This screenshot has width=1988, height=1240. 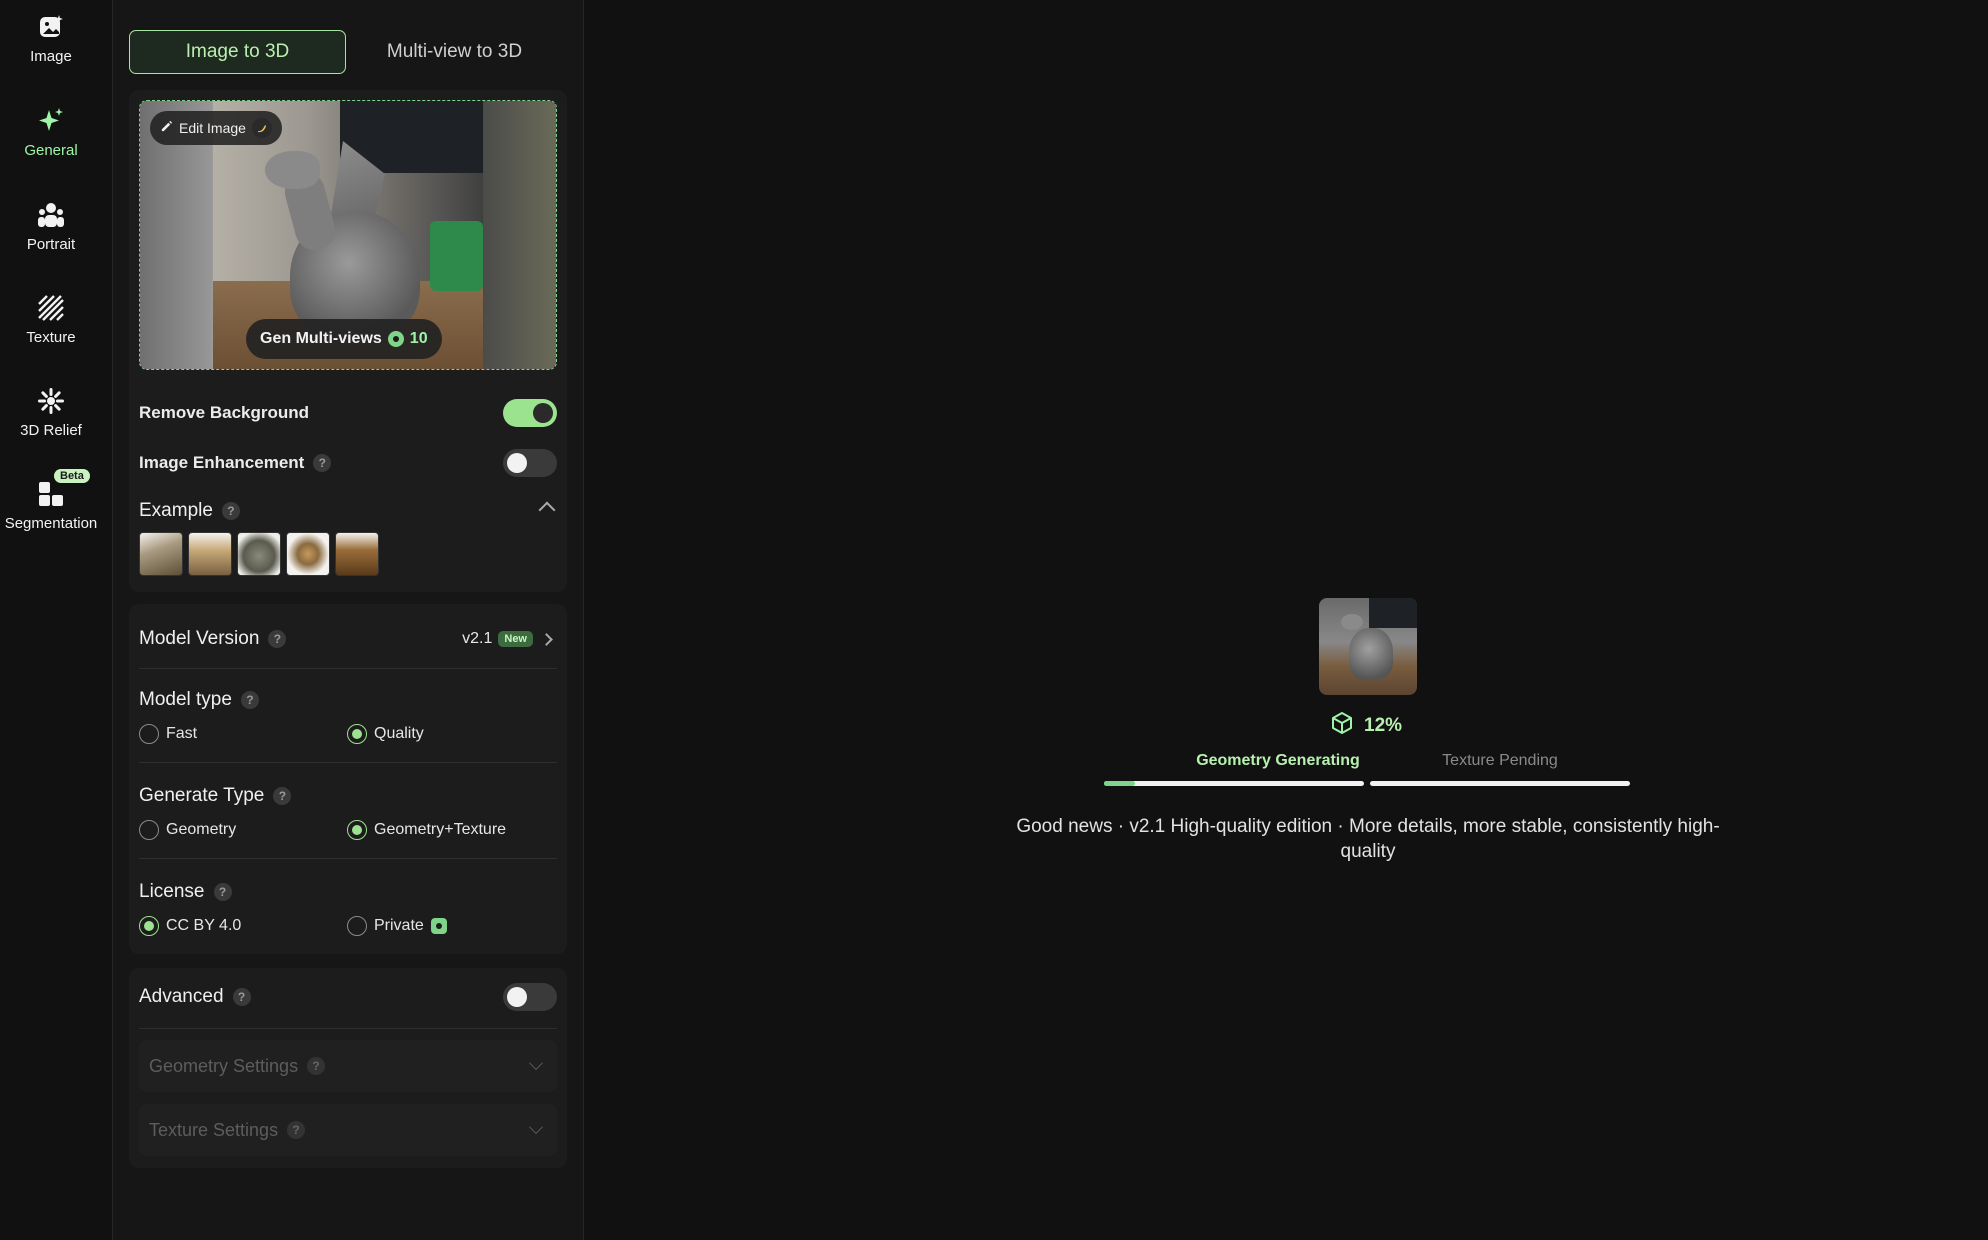 I want to click on edit-image-button: Edit Image, so click(x=216, y=128).